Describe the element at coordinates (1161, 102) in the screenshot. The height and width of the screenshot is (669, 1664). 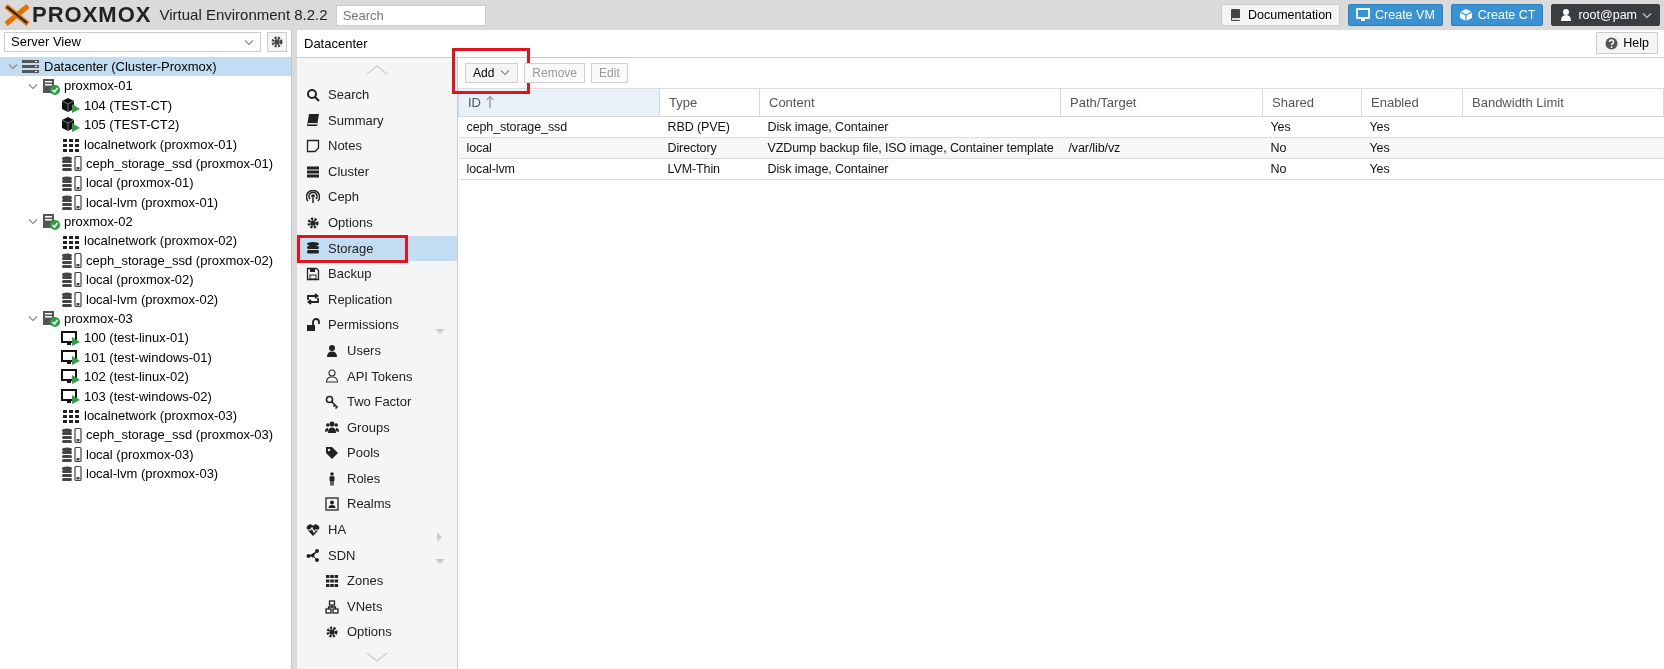
I see `column-header: Path/Target` at that location.